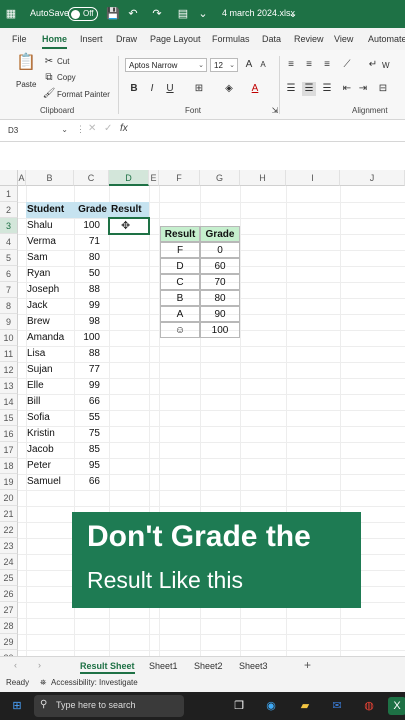 The width and height of the screenshot is (405, 720). I want to click on save-icon: 💾, so click(113, 14).